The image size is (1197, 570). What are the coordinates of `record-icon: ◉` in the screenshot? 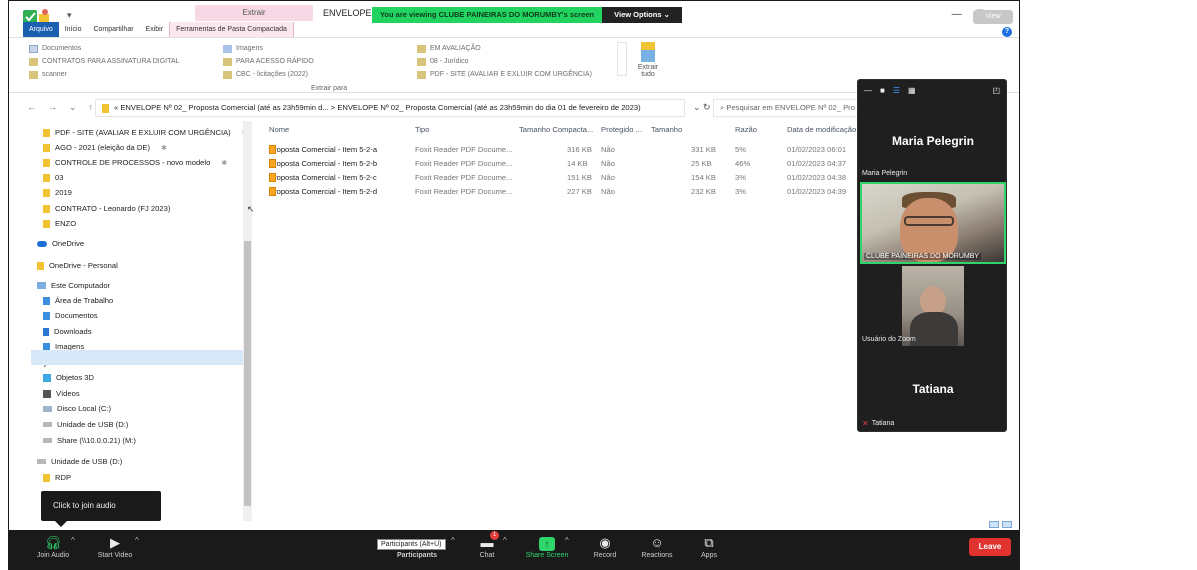 It's located at (605, 542).